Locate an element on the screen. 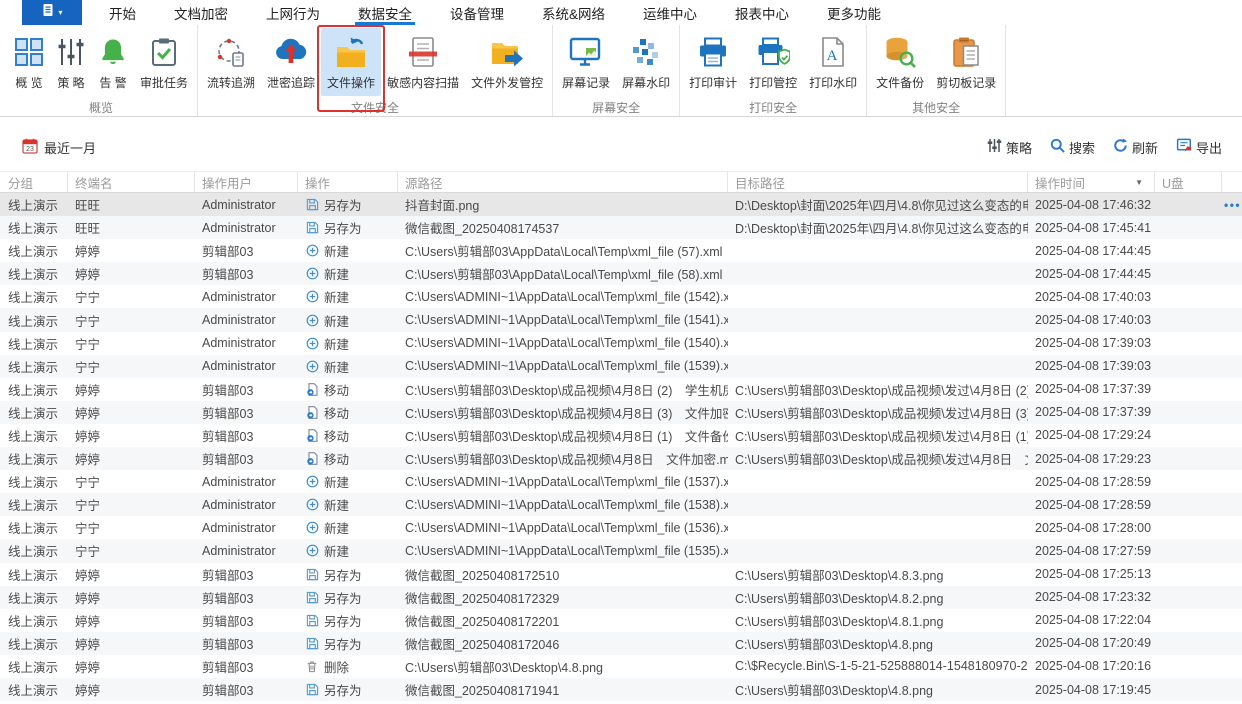 The height and width of the screenshot is (704, 1242). search-icon is located at coordinates (1057, 147).